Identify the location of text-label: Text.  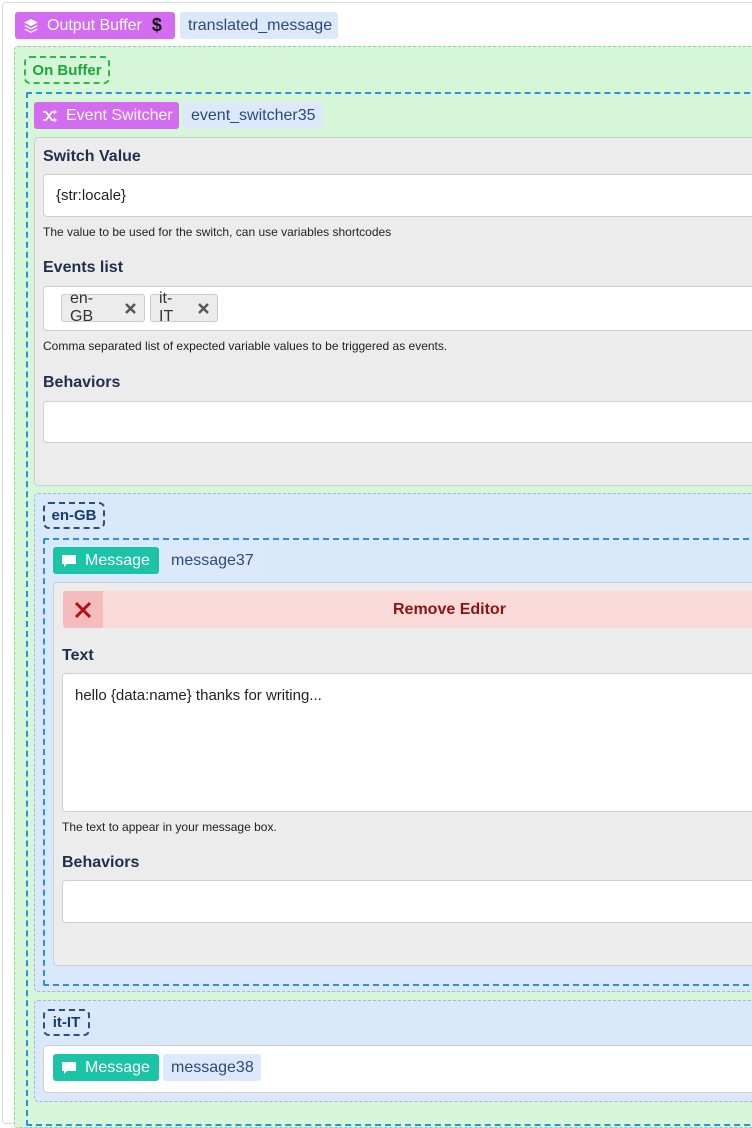
(78, 655).